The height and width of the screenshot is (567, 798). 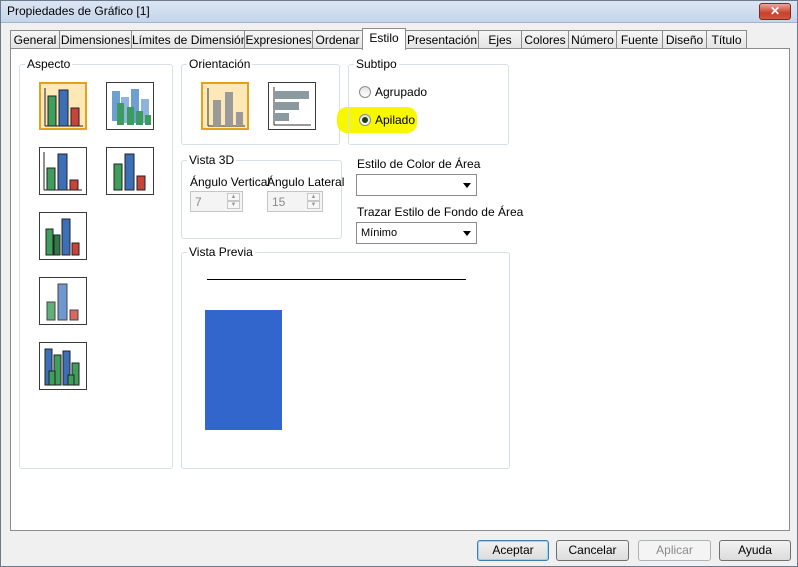 I want to click on lateral-angle-arrows: ▲ ▼, so click(x=313, y=201).